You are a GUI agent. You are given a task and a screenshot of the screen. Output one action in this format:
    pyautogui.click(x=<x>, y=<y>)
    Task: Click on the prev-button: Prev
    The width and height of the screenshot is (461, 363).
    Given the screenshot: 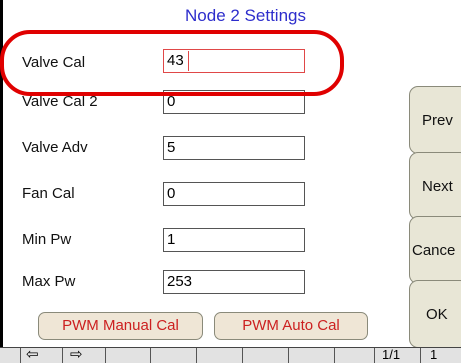 What is the action you would take?
    pyautogui.click(x=435, y=120)
    